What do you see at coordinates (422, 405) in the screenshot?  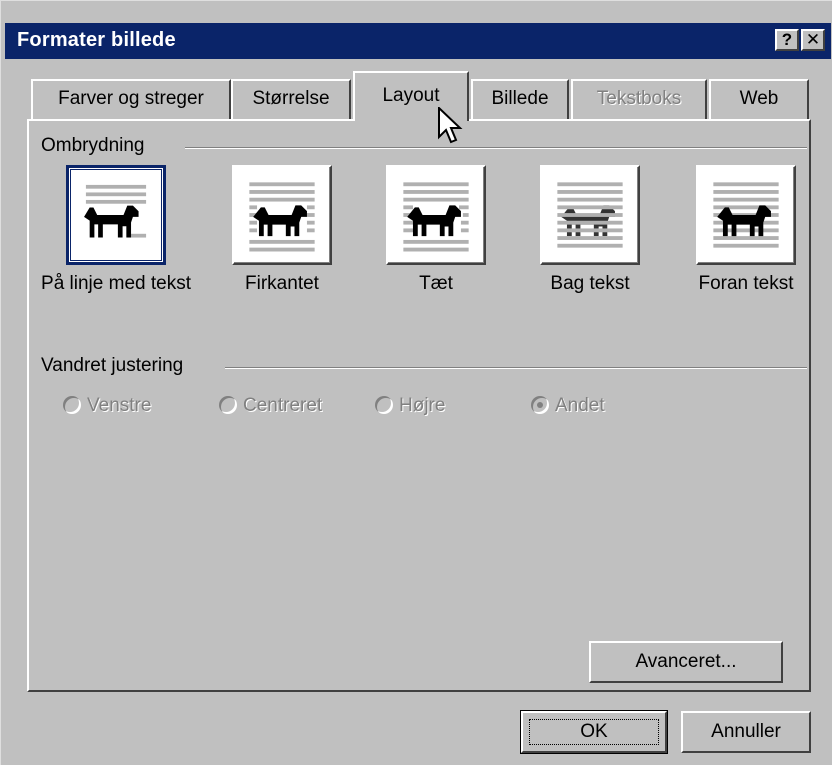 I see `radio-label: Højre` at bounding box center [422, 405].